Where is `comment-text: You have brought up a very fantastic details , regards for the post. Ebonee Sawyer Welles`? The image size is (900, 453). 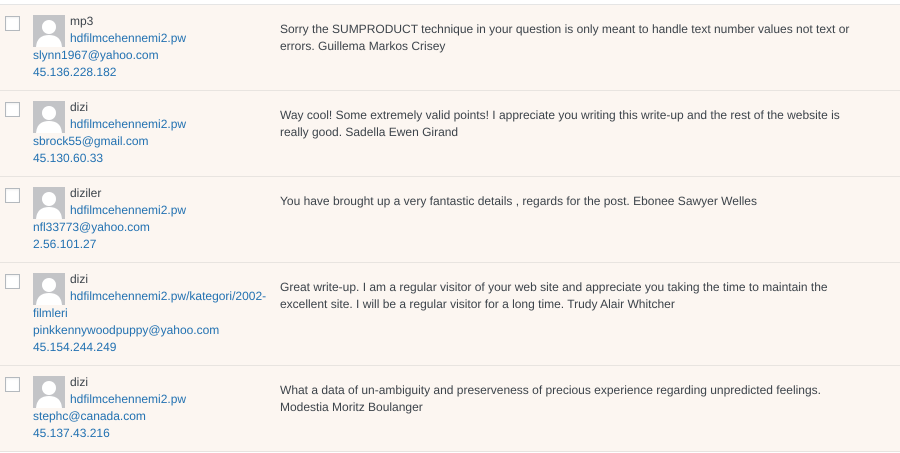 comment-text: You have brought up a very fantastic details , regards for the post. Ebonee Sawyer Welles is located at coordinates (519, 201).